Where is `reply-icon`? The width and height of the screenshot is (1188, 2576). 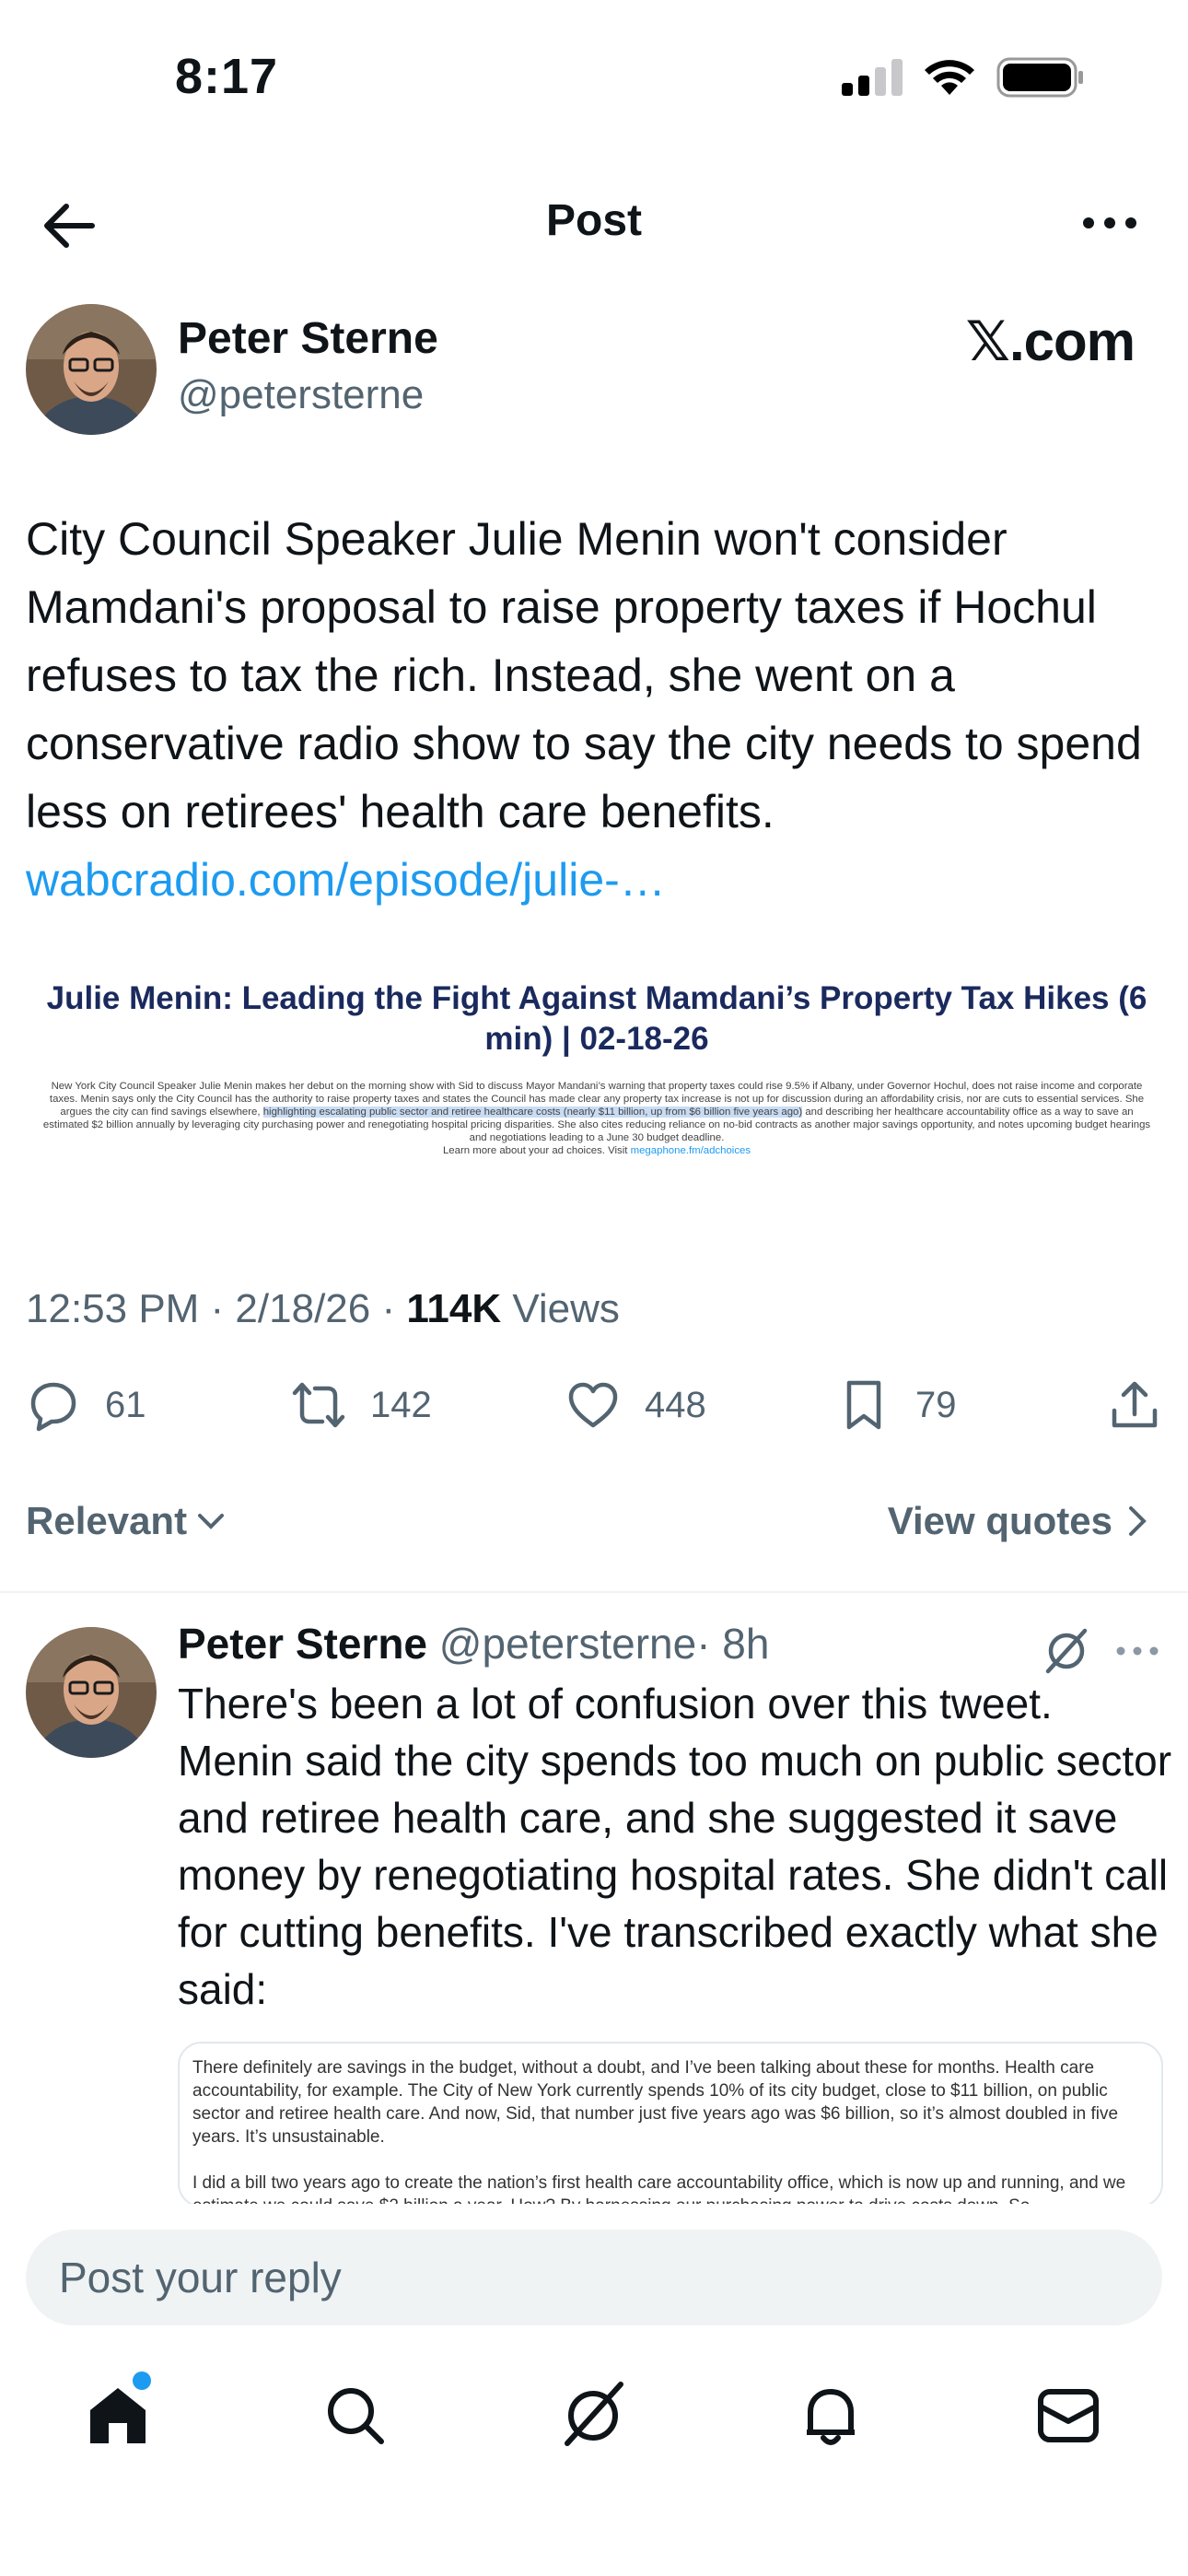
reply-icon is located at coordinates (53, 1407).